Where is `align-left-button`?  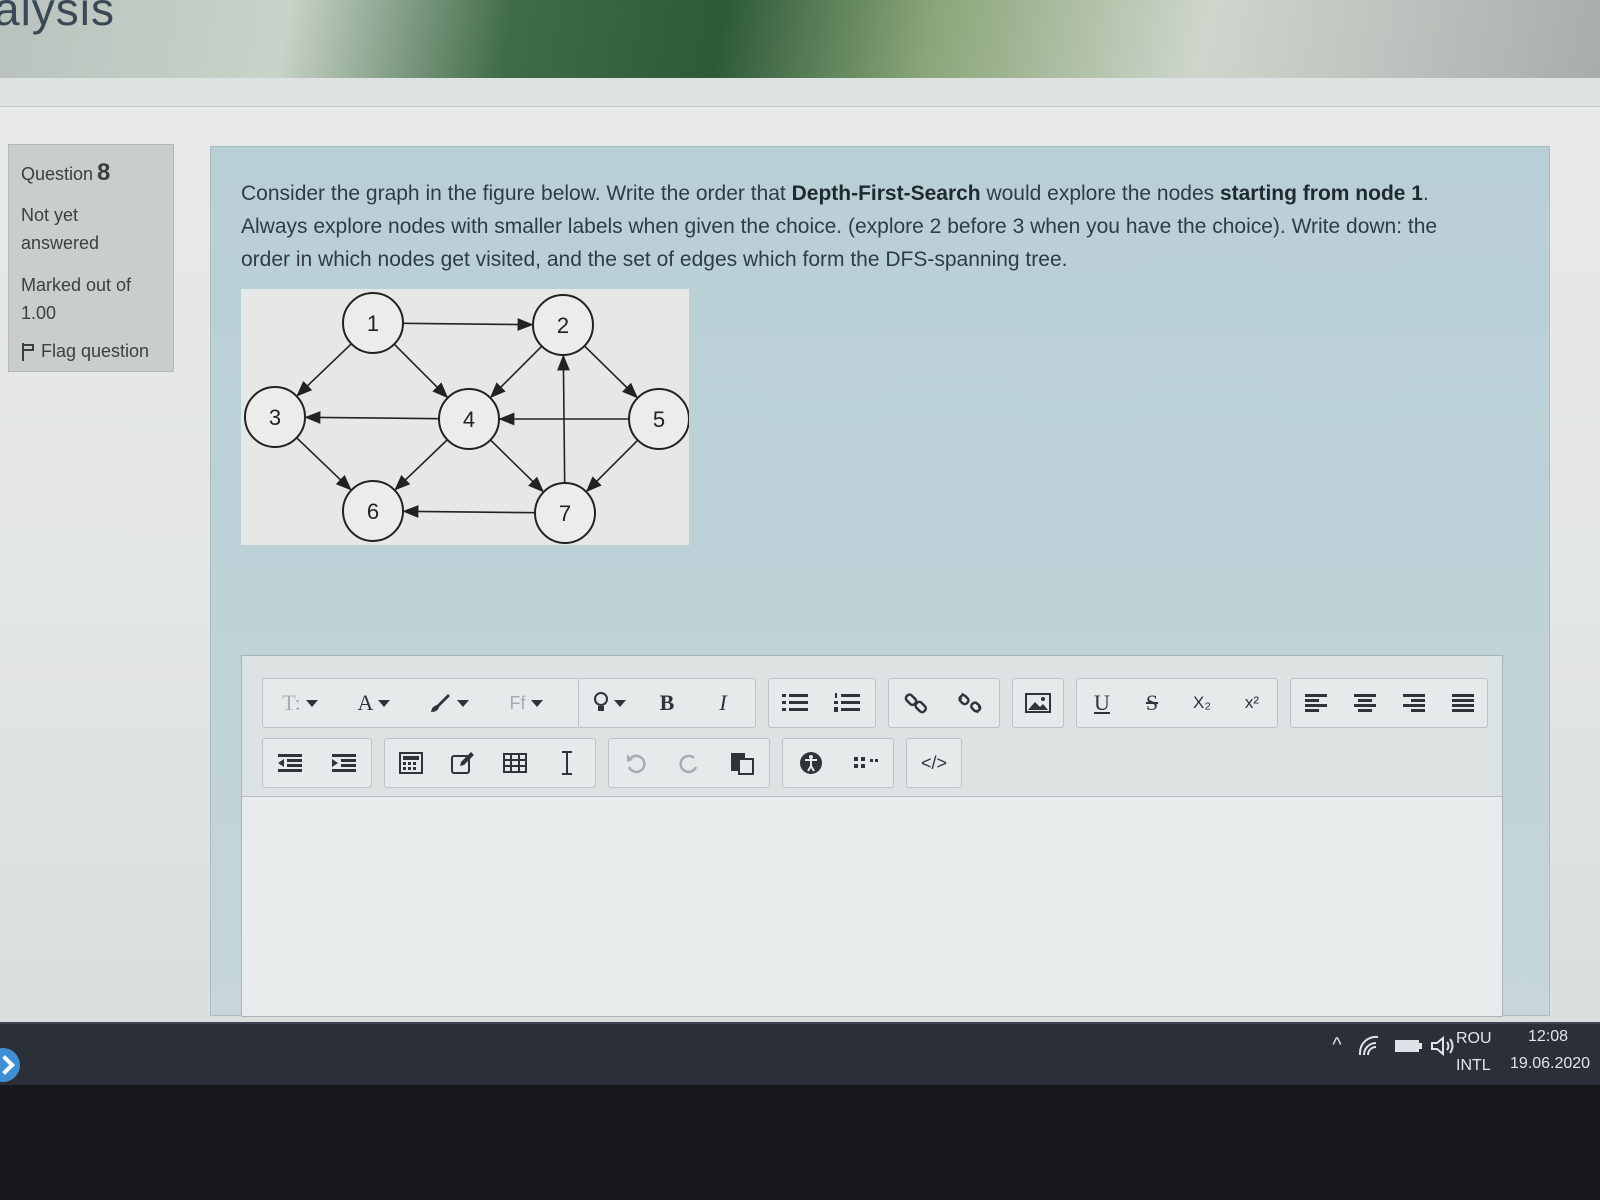
align-left-button is located at coordinates (1315, 703).